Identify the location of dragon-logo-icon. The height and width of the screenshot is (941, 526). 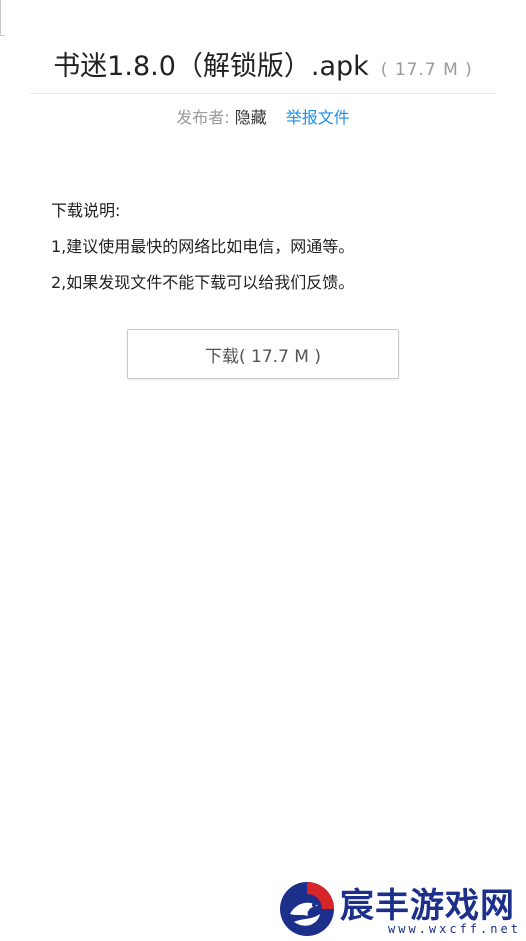
(307, 909).